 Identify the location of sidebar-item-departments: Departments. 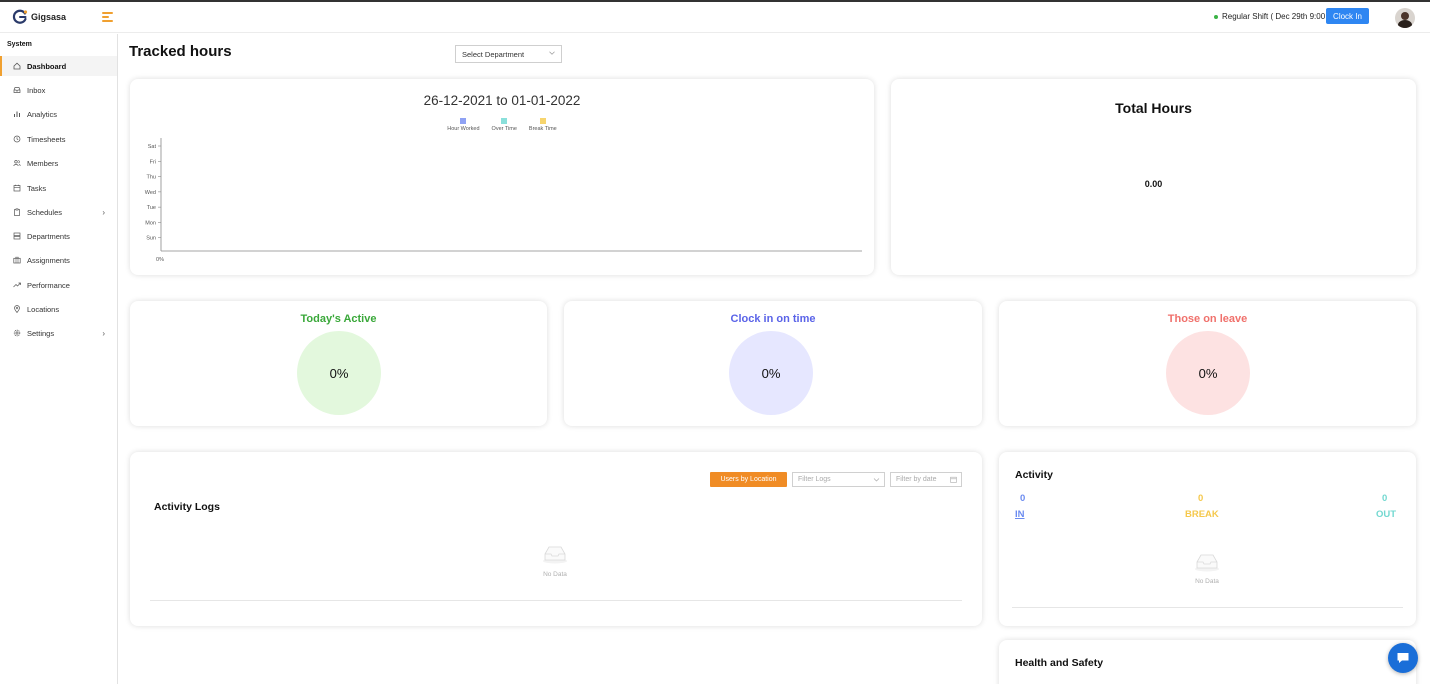
(58, 236).